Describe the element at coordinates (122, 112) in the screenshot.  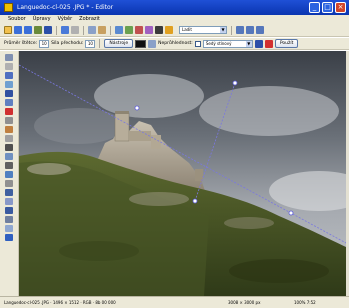
I see `castle-keep-top` at that location.